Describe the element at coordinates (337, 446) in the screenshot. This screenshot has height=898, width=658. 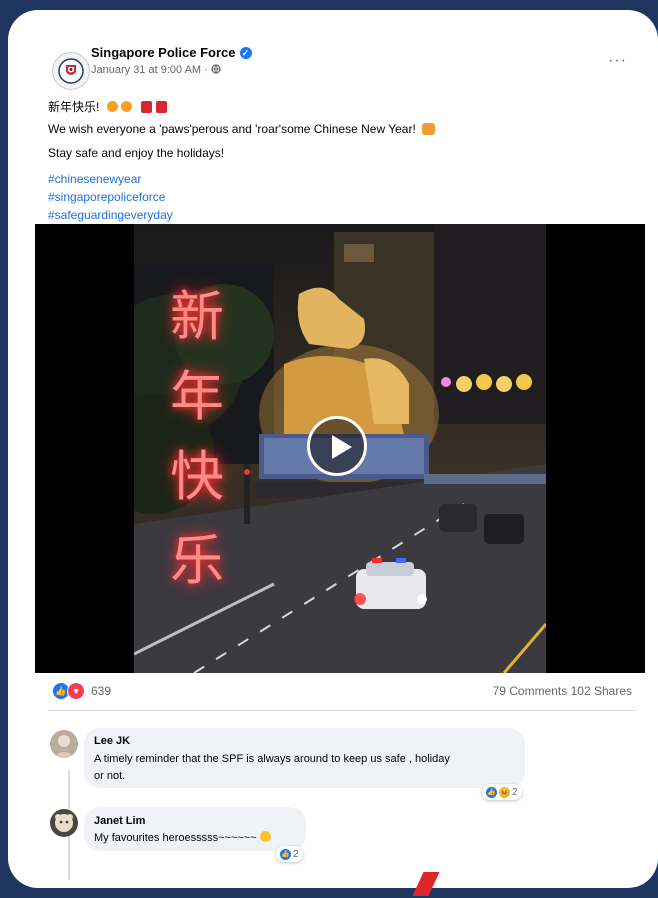
I see `play-button-icon` at that location.